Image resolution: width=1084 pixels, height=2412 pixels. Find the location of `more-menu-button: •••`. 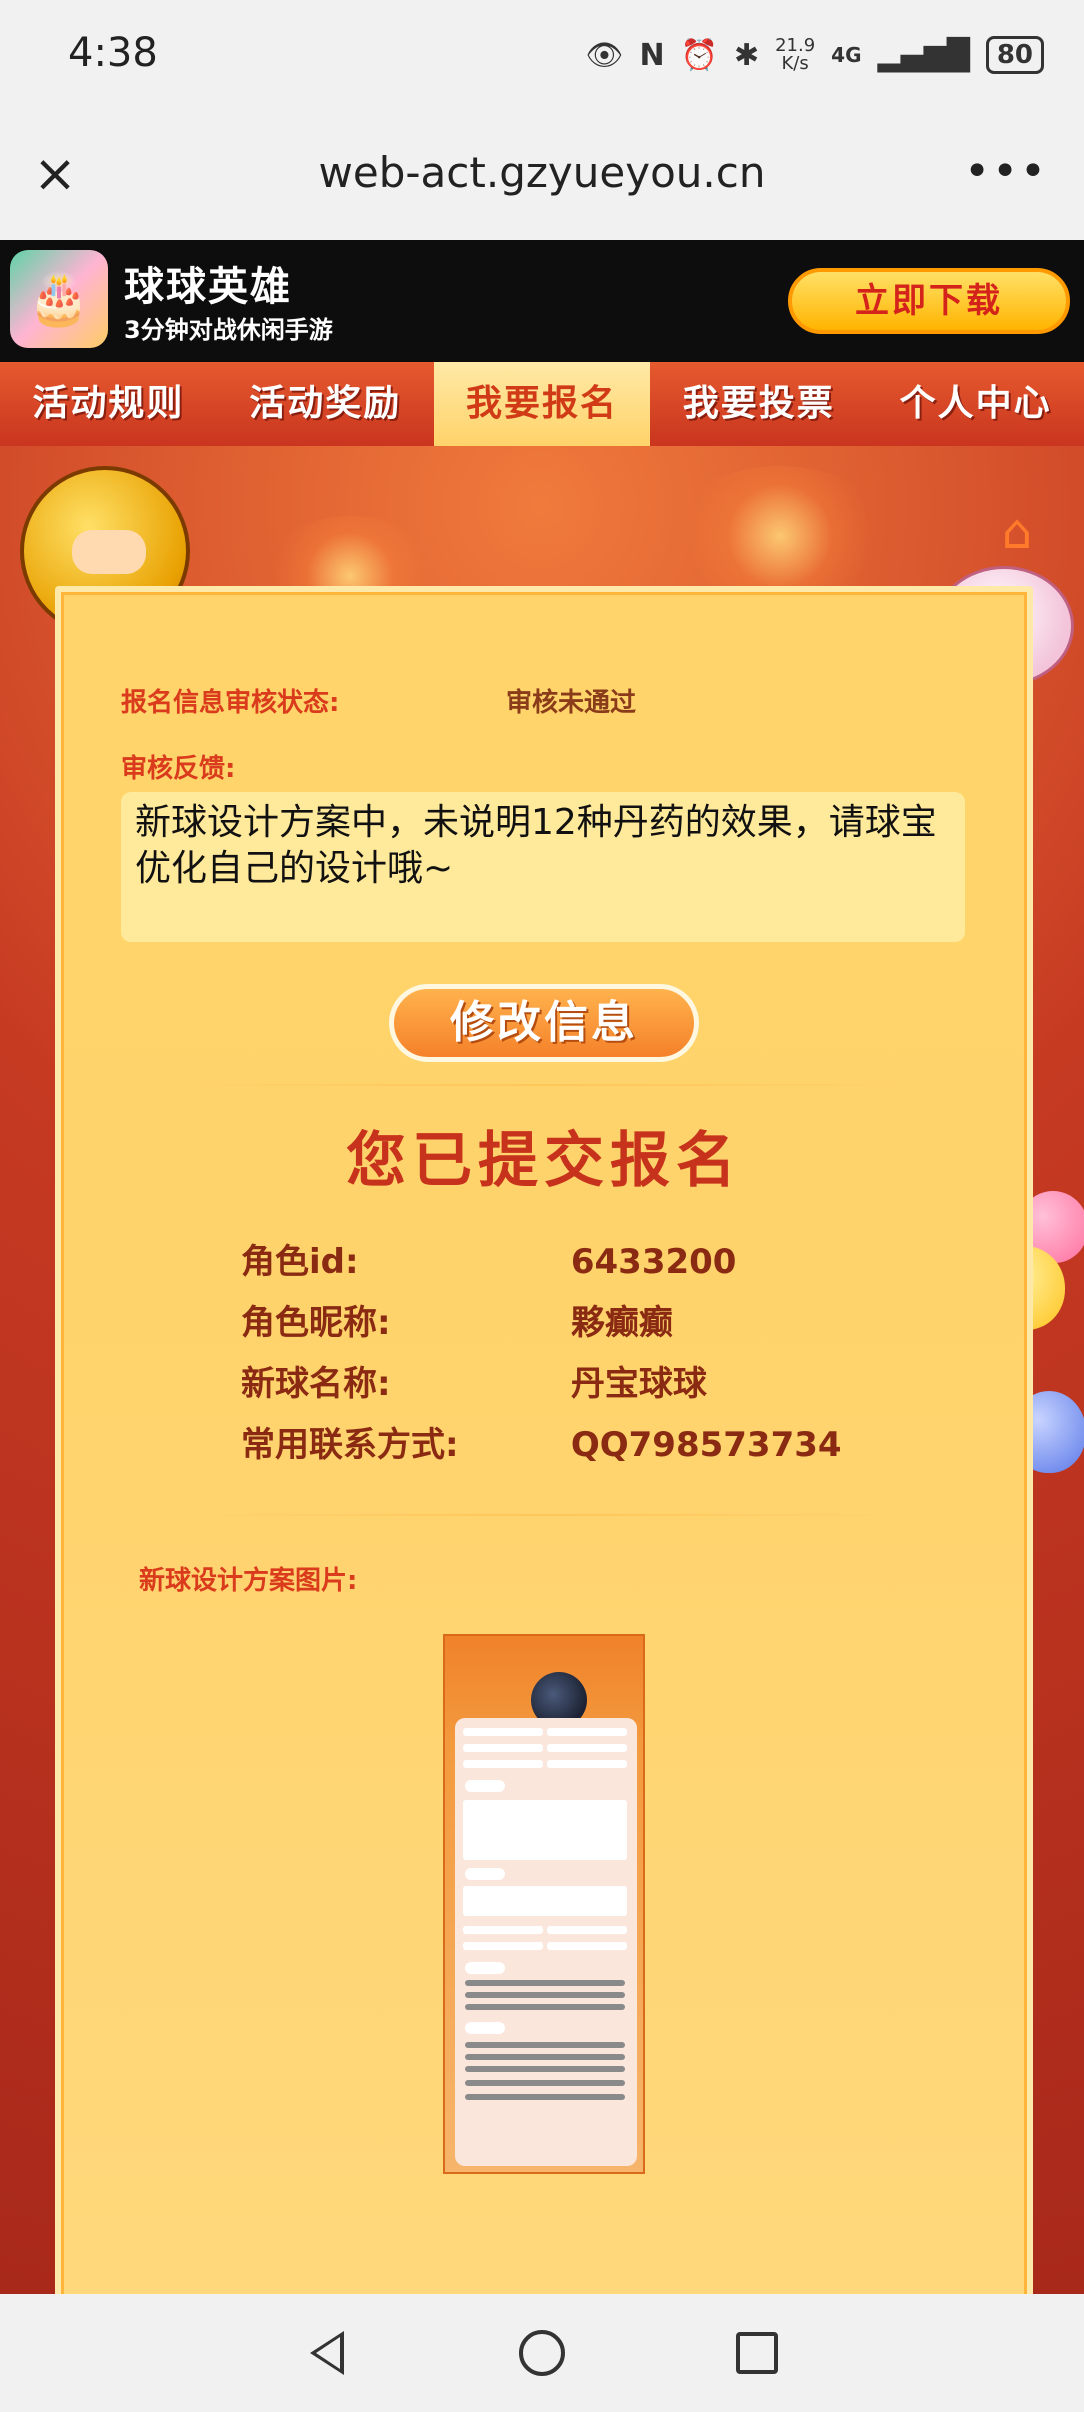

more-menu-button: ••• is located at coordinates (1006, 171).